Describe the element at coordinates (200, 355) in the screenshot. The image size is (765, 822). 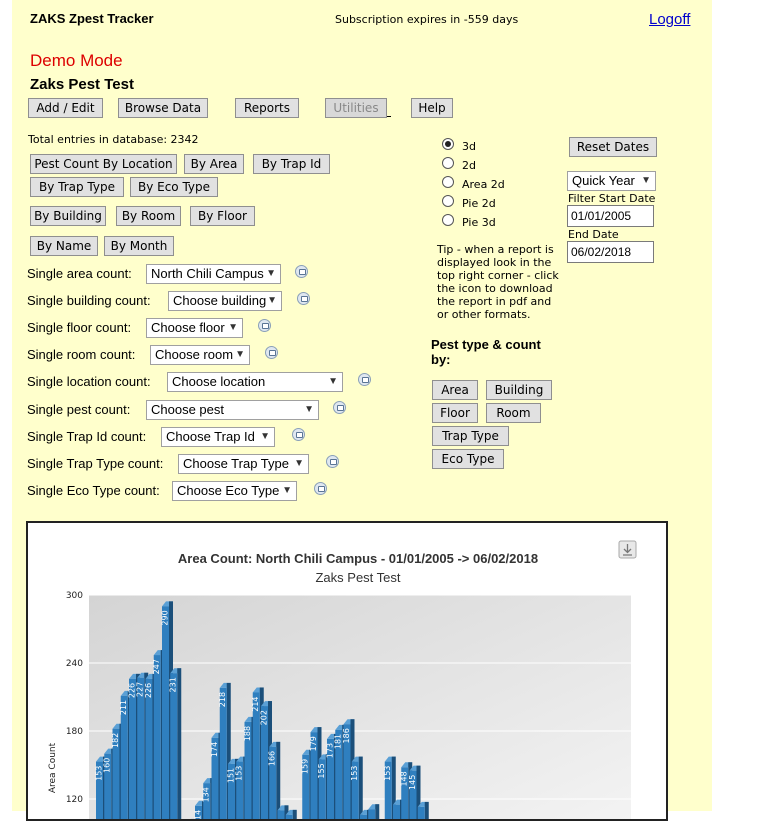
I see `single-room-count-select: Choose room▼` at that location.